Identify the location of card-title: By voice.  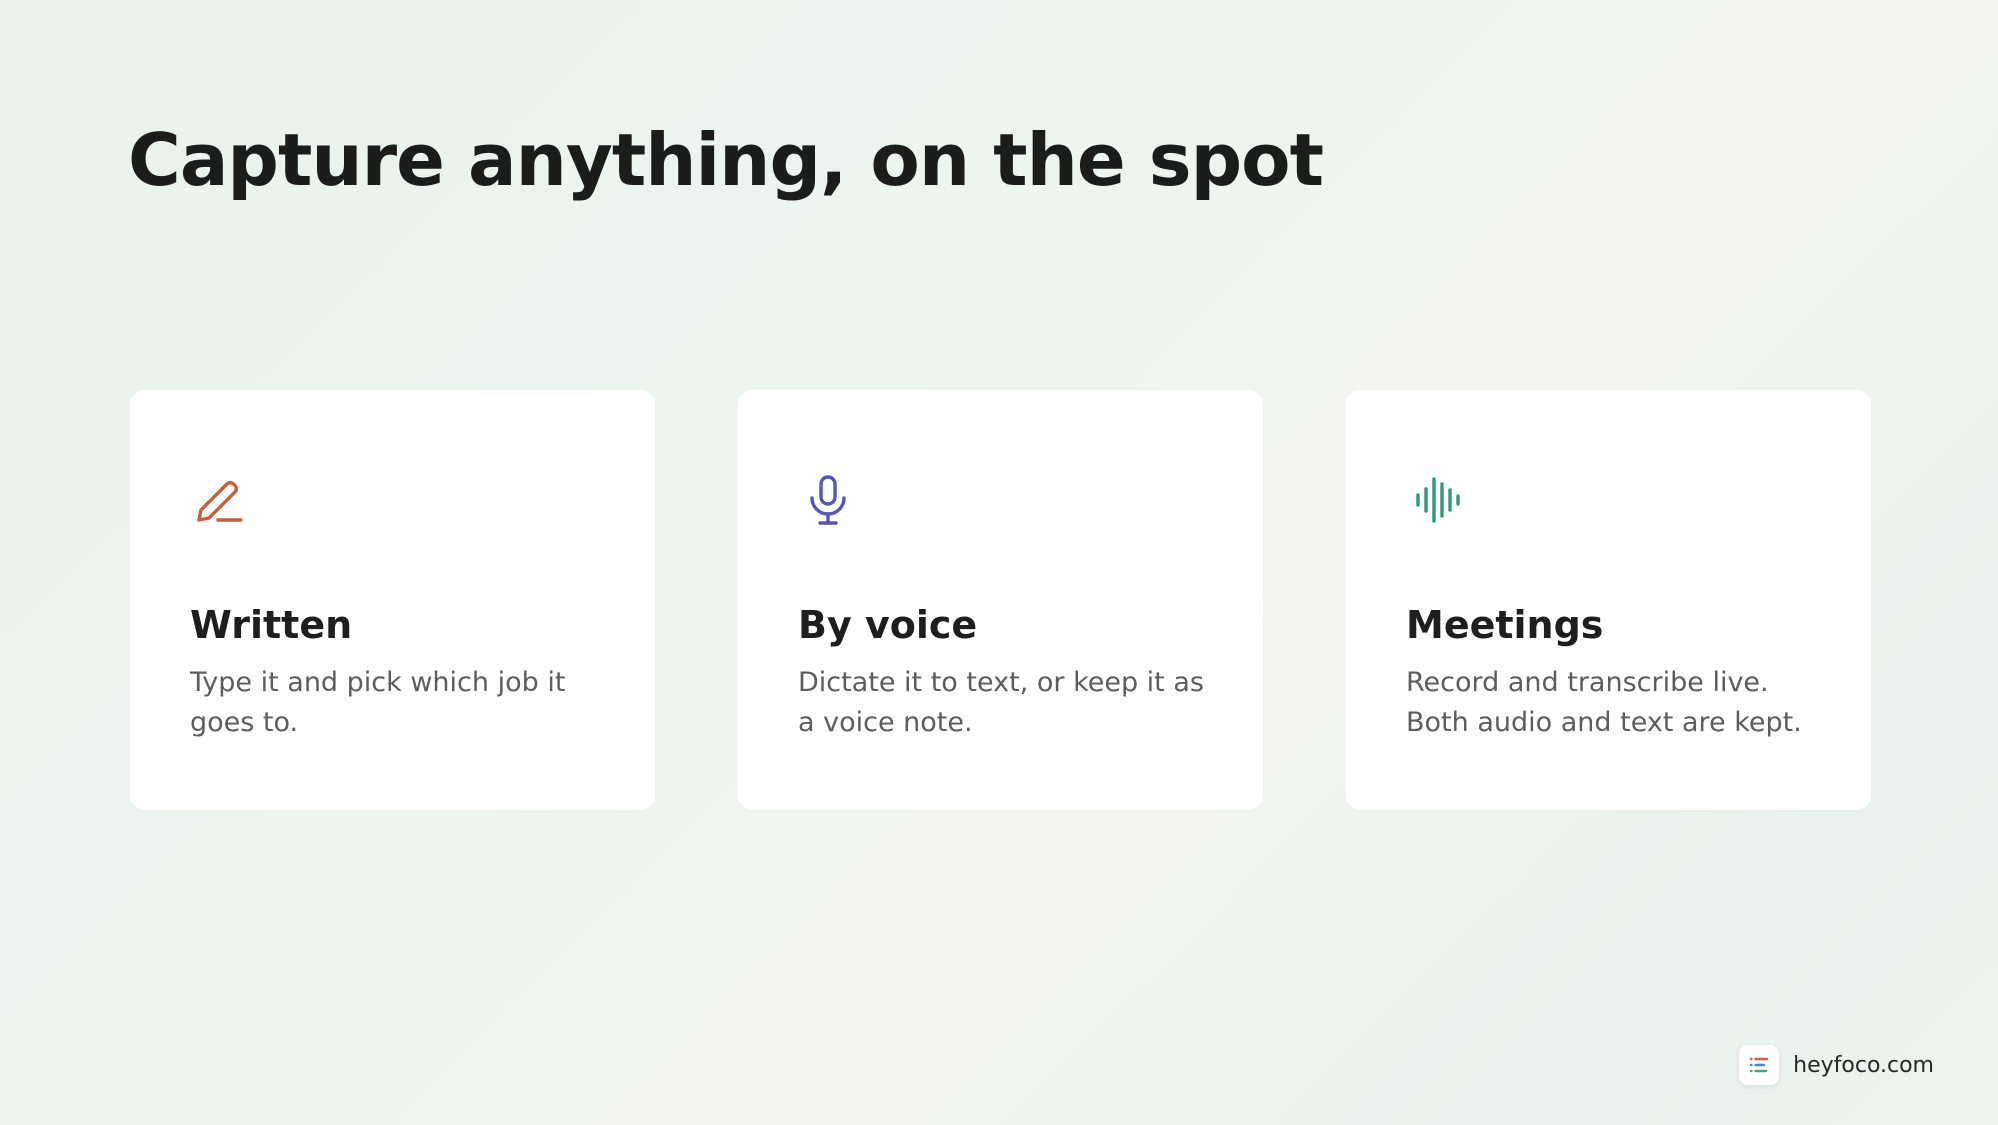
(888, 625).